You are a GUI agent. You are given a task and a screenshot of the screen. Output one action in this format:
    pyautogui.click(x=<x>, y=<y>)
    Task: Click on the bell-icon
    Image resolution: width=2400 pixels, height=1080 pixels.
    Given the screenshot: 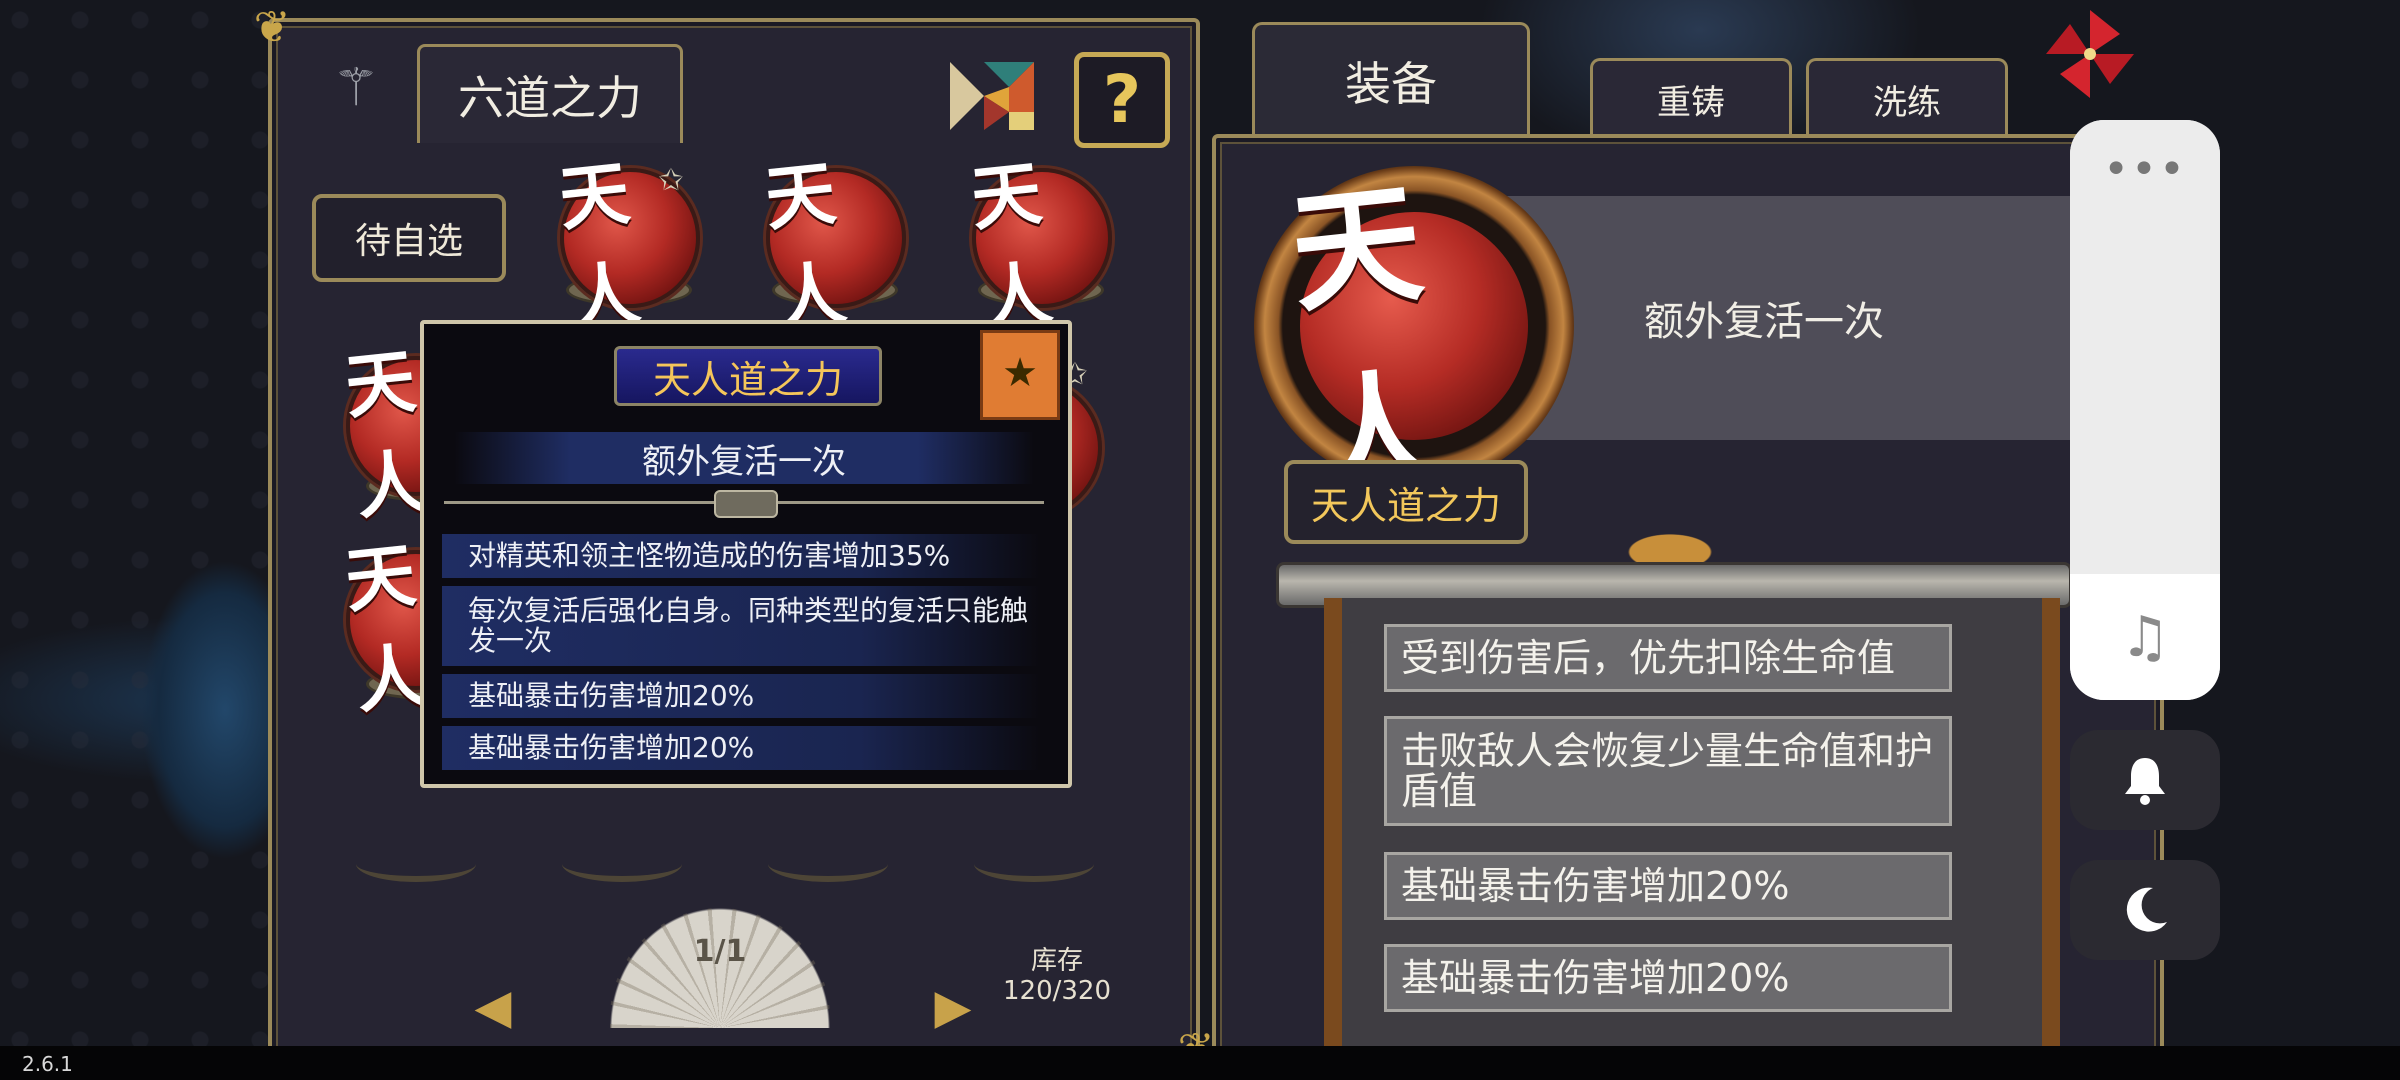 What is the action you would take?
    pyautogui.click(x=2145, y=780)
    